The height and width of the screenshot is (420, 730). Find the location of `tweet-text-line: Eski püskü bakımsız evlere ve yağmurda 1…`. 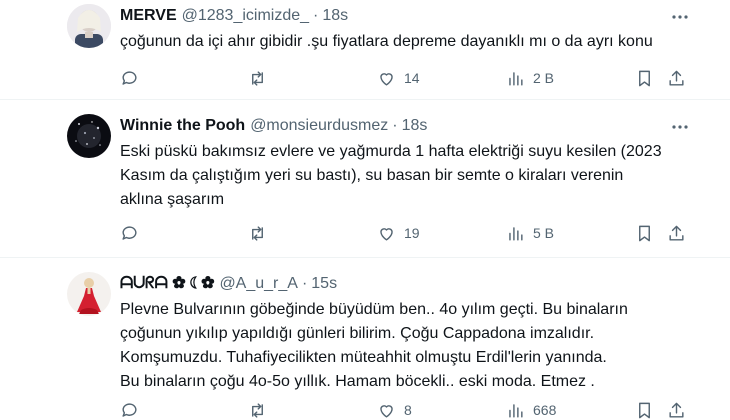

tweet-text-line: Eski püskü bakımsız evlere ve yağmurda 1… is located at coordinates (391, 151).